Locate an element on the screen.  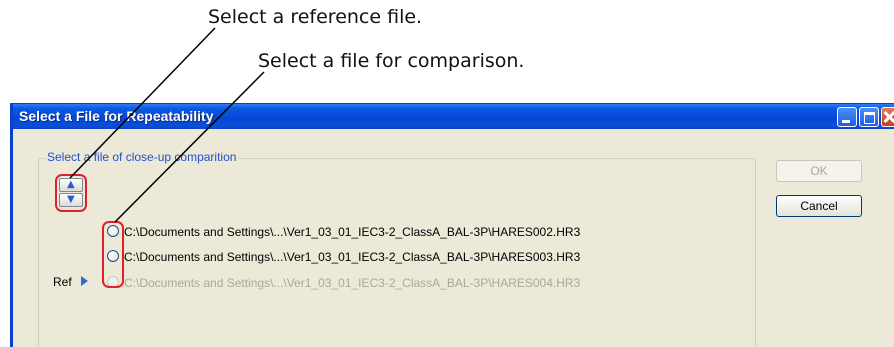
cancel-button: Cancel is located at coordinates (819, 206).